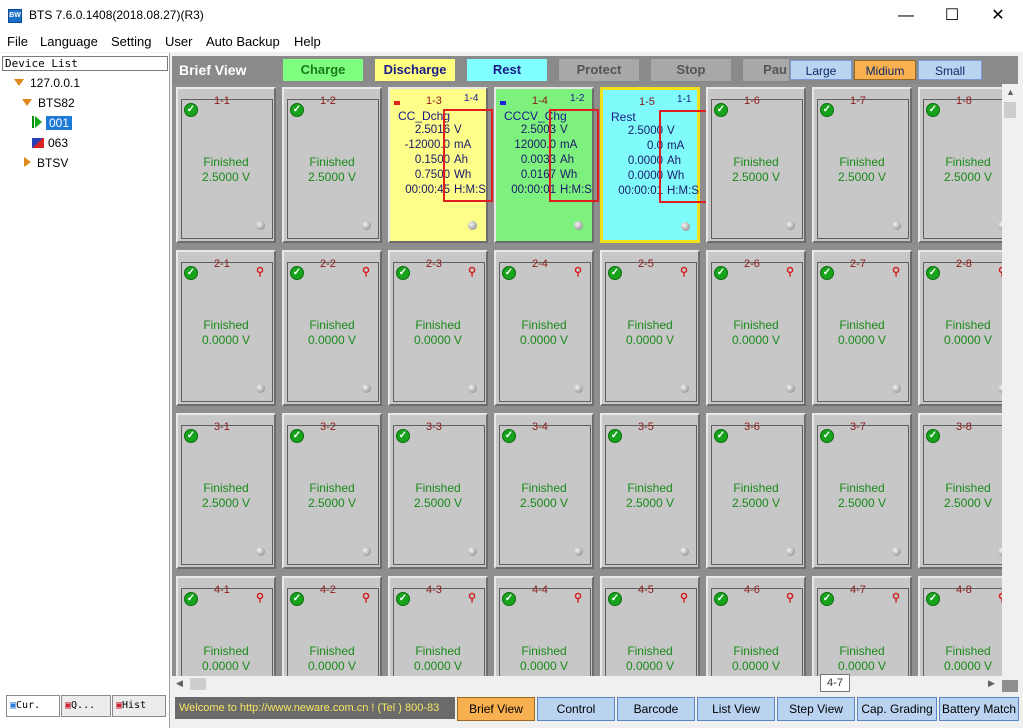 The height and width of the screenshot is (728, 1023). Describe the element at coordinates (198, 684) in the screenshot. I see `horizontal-scroll-thumb` at that location.